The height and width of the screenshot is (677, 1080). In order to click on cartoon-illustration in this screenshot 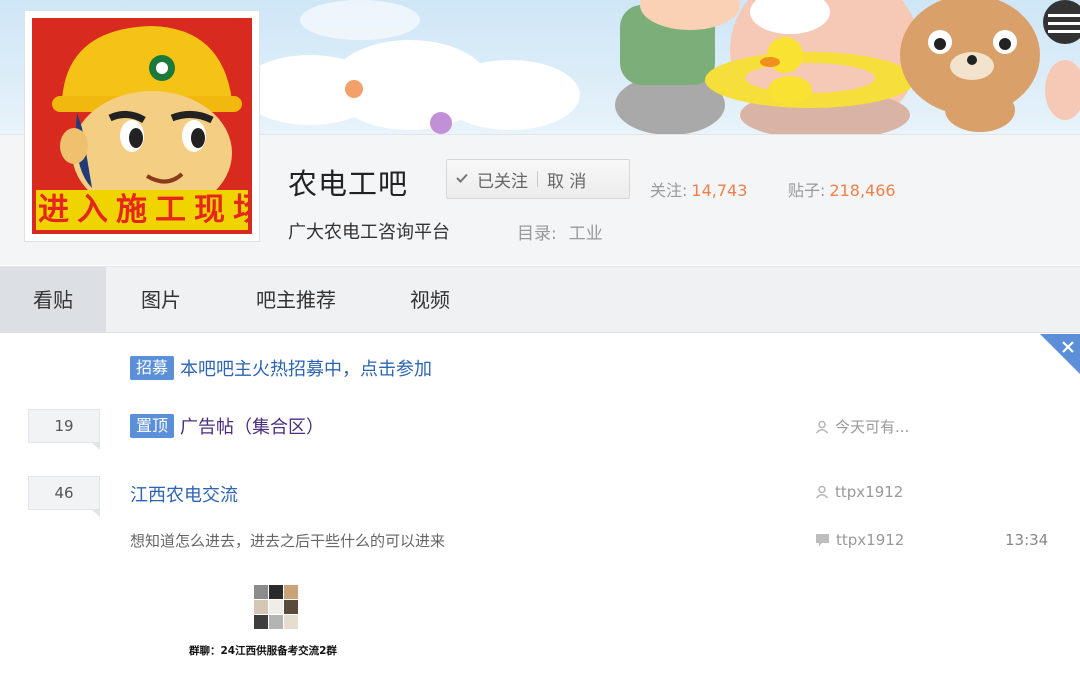, I will do `click(847, 67)`.